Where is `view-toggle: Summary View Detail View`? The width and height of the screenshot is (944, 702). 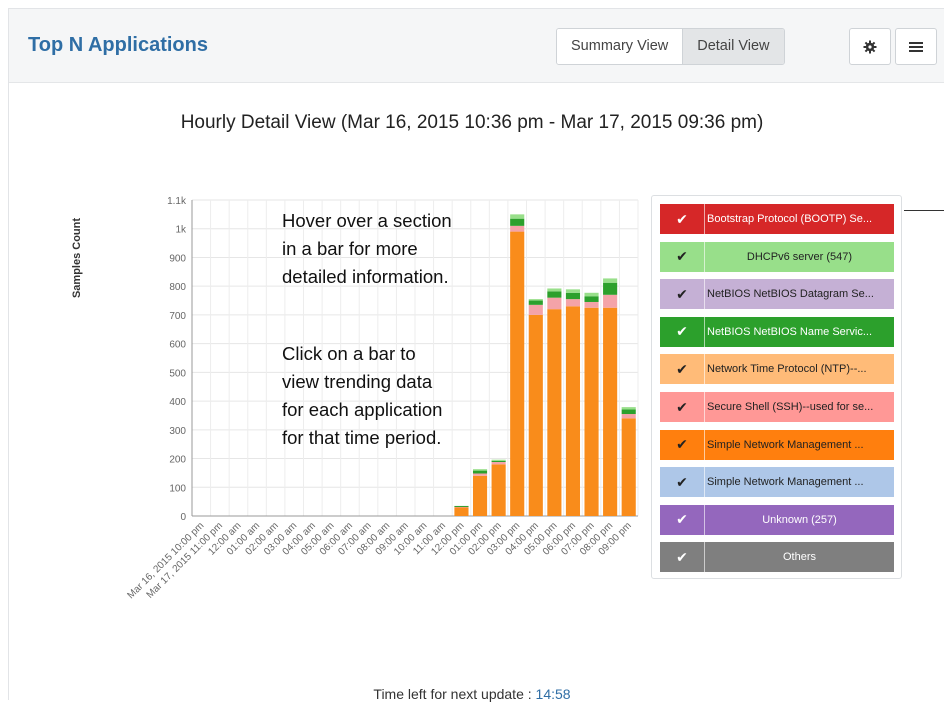
view-toggle: Summary View Detail View is located at coordinates (670, 46).